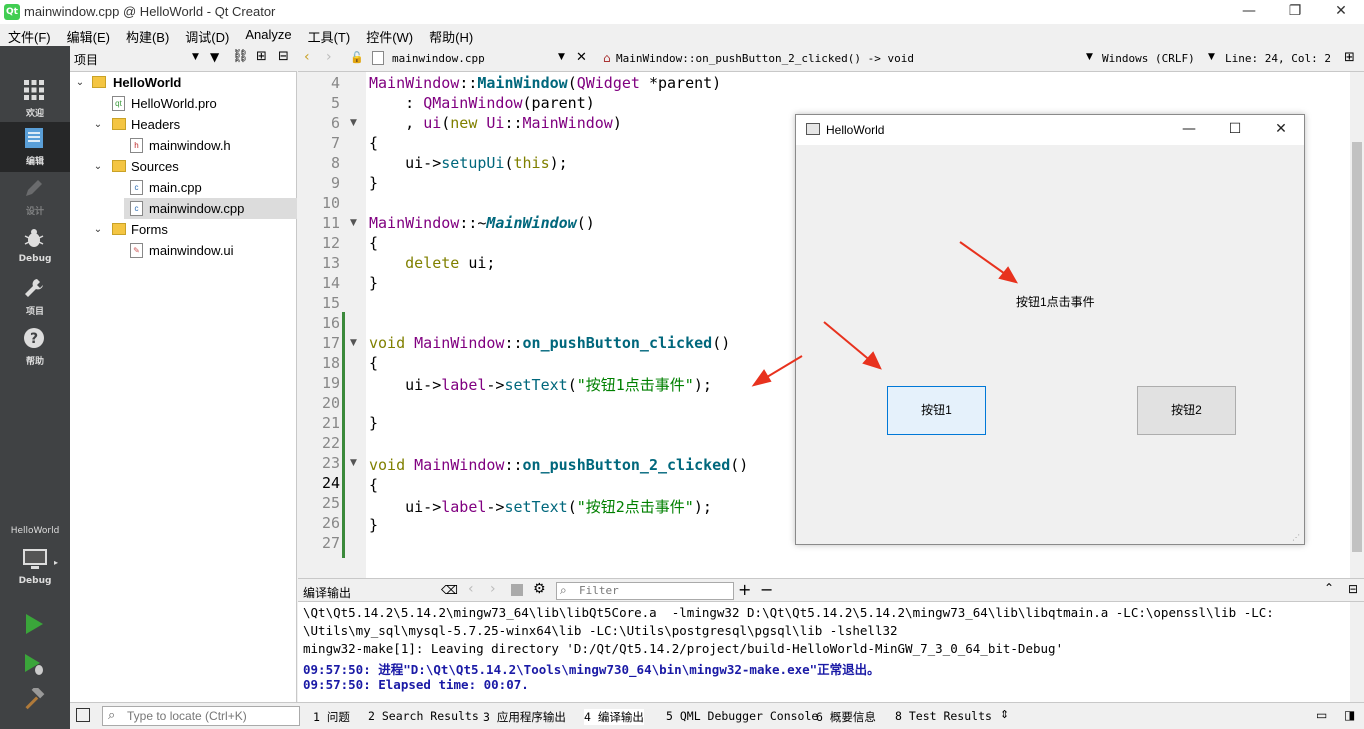 The height and width of the screenshot is (729, 1364). I want to click on filter-input: Filter, so click(645, 591).